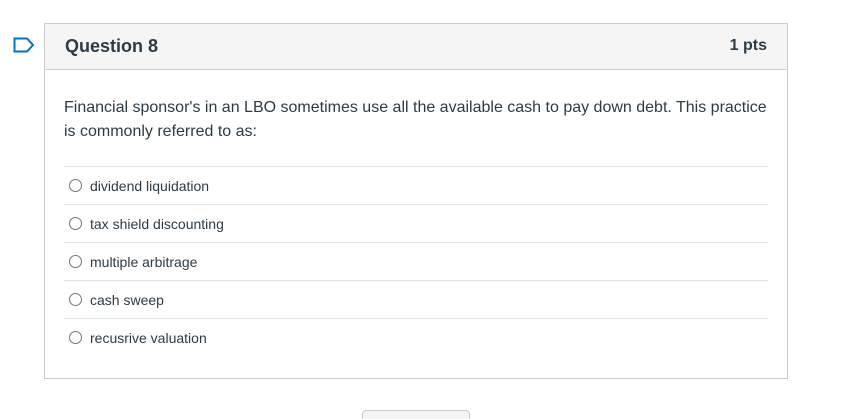  I want to click on answer-option: dividend liquidation, so click(416, 186).